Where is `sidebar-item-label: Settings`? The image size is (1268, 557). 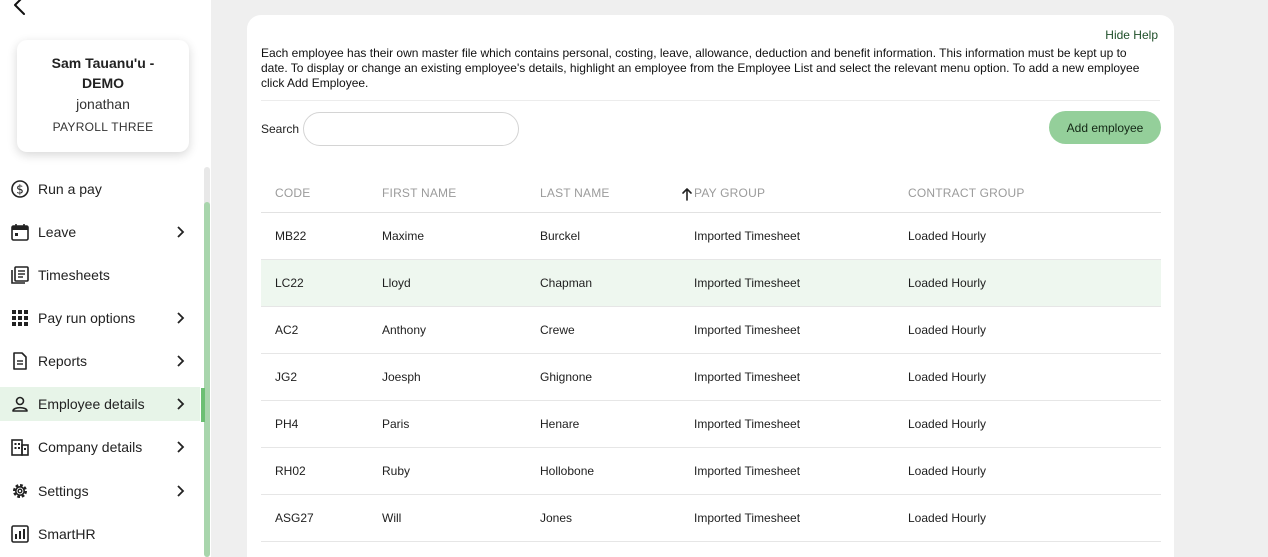 sidebar-item-label: Settings is located at coordinates (63, 491).